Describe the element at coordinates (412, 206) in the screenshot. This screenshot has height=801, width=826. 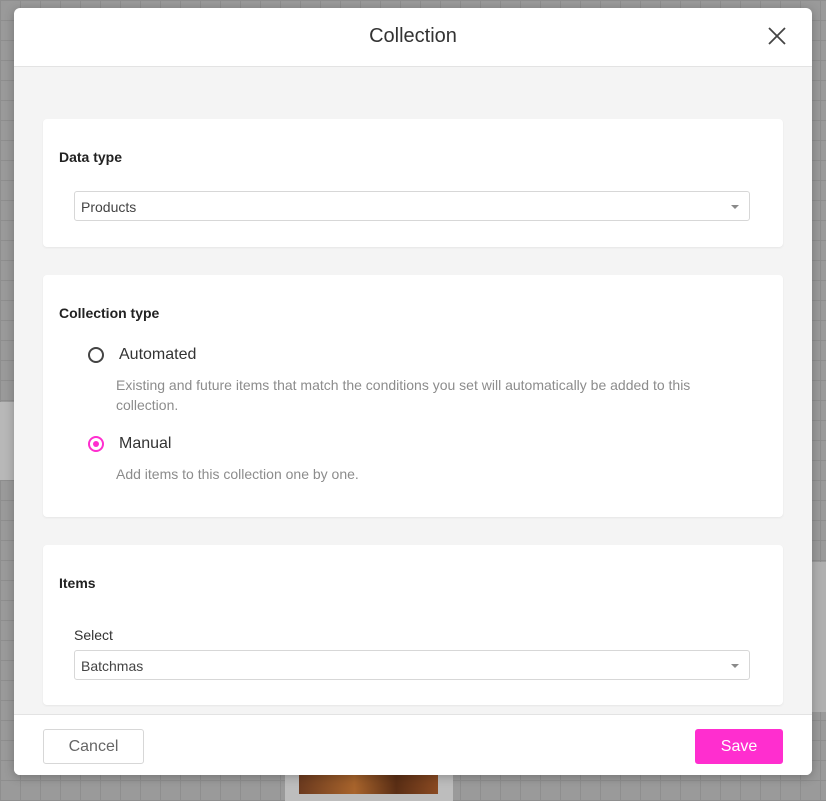
I see `data-type-select: Products` at that location.